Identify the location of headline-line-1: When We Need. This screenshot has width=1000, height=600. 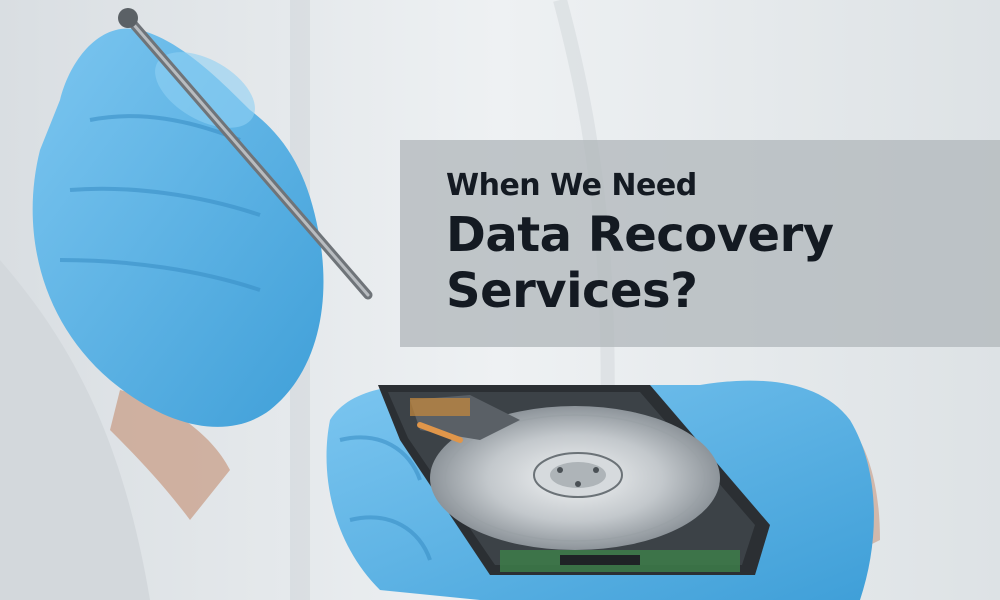
(571, 185).